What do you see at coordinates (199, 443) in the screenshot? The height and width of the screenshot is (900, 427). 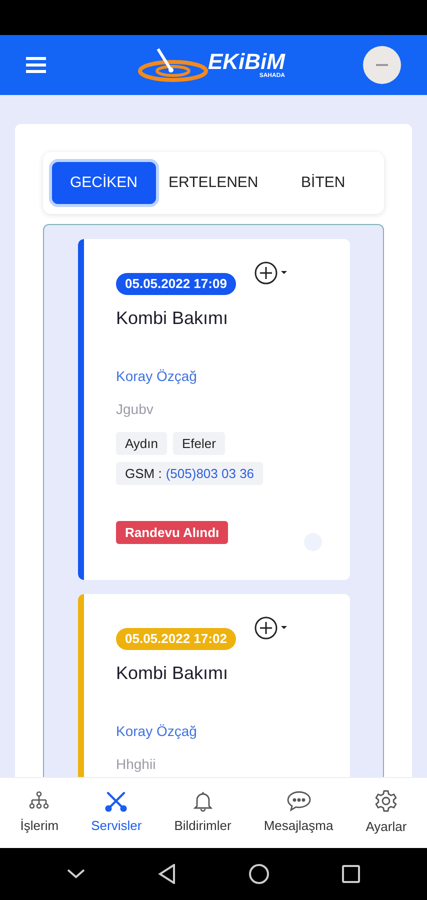 I see `location-tag: Efeler` at bounding box center [199, 443].